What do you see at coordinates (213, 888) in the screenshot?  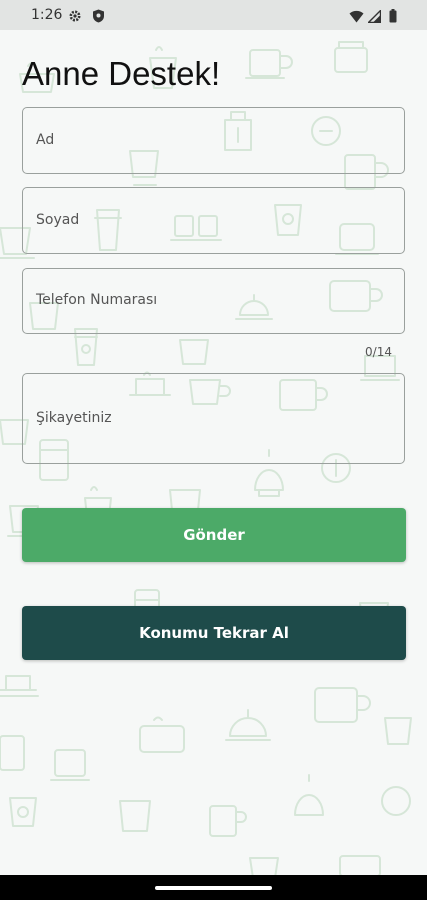 I see `home-gesture-handle` at bounding box center [213, 888].